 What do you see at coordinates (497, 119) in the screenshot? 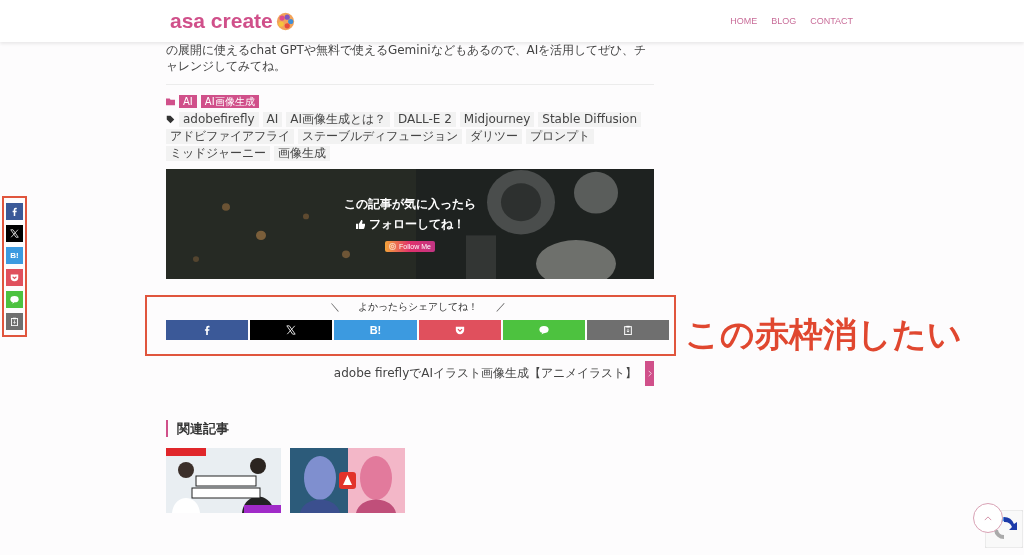
I see `tag-link: Midjourney` at bounding box center [497, 119].